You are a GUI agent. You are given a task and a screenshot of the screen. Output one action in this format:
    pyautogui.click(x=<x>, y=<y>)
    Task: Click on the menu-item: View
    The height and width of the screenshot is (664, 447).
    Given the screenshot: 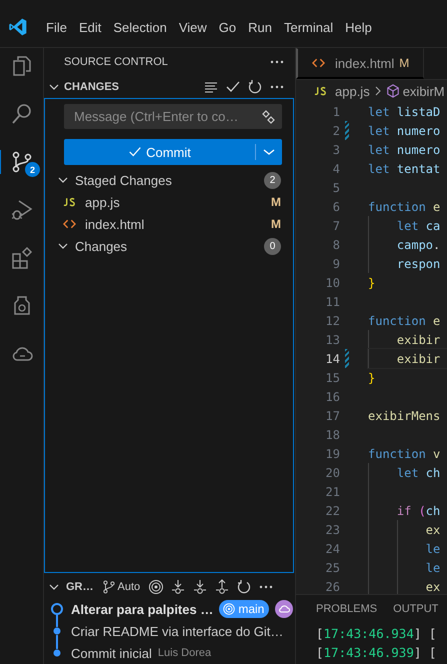 What is the action you would take?
    pyautogui.click(x=192, y=27)
    